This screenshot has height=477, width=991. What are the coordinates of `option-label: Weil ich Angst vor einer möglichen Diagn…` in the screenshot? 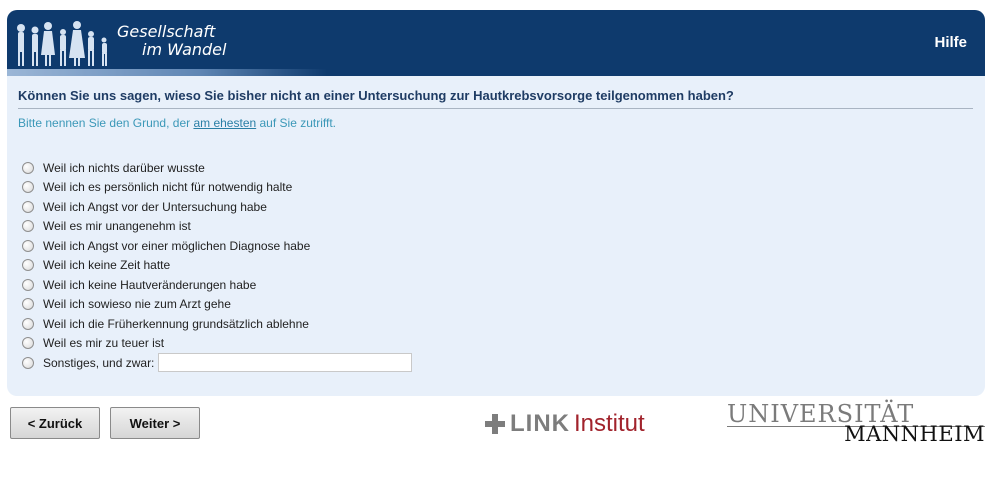 It's located at (177, 245).